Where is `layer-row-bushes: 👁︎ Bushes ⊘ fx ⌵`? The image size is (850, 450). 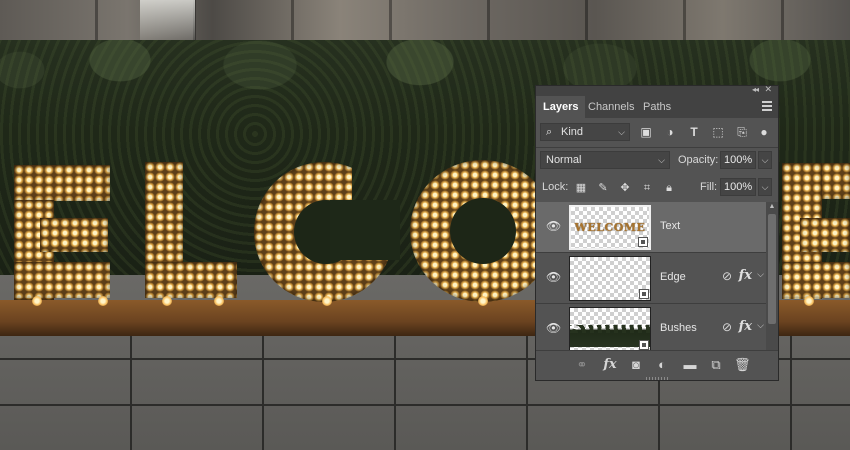 layer-row-bushes: 👁︎ Bushes ⊘ fx ⌵ is located at coordinates (651, 327).